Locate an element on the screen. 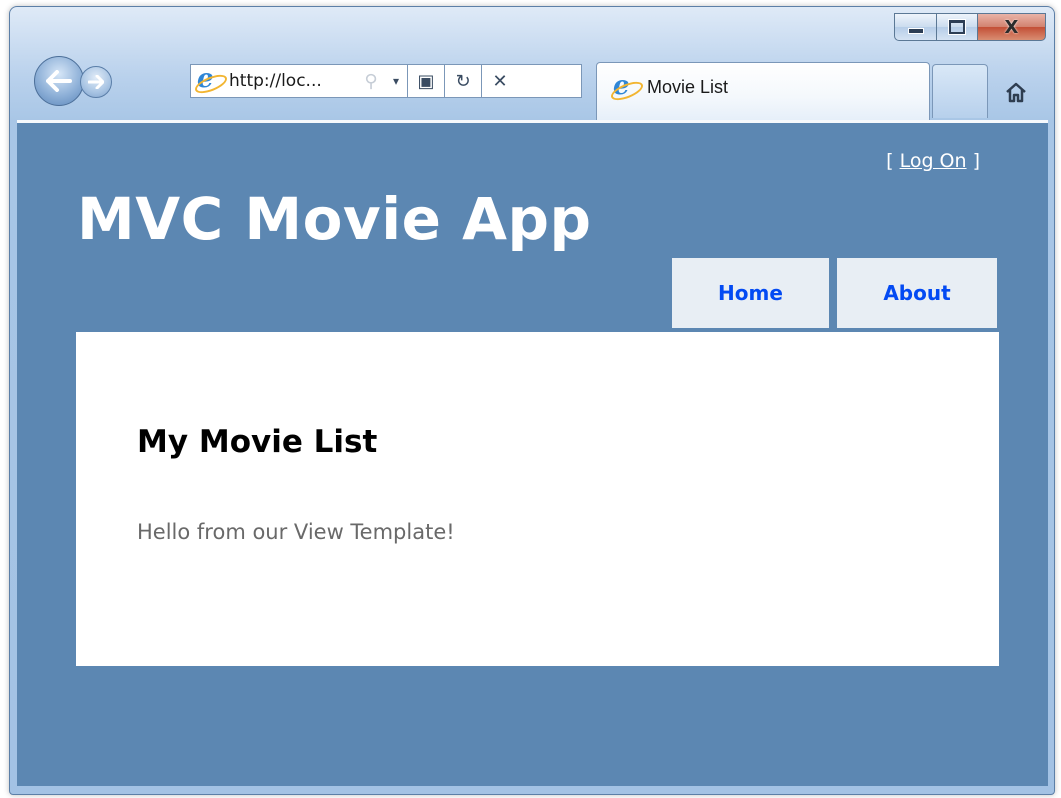 The image size is (1061, 798). body-text: Hello from our View Template! is located at coordinates (296, 532).